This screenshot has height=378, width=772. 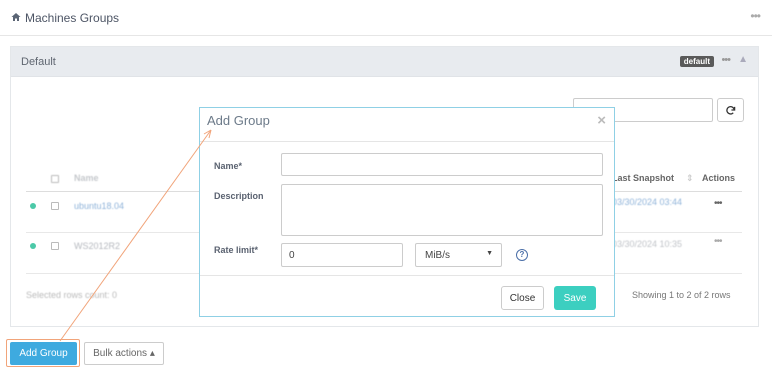 What do you see at coordinates (437, 255) in the screenshot?
I see `rate-unit-value: MiB/s` at bounding box center [437, 255].